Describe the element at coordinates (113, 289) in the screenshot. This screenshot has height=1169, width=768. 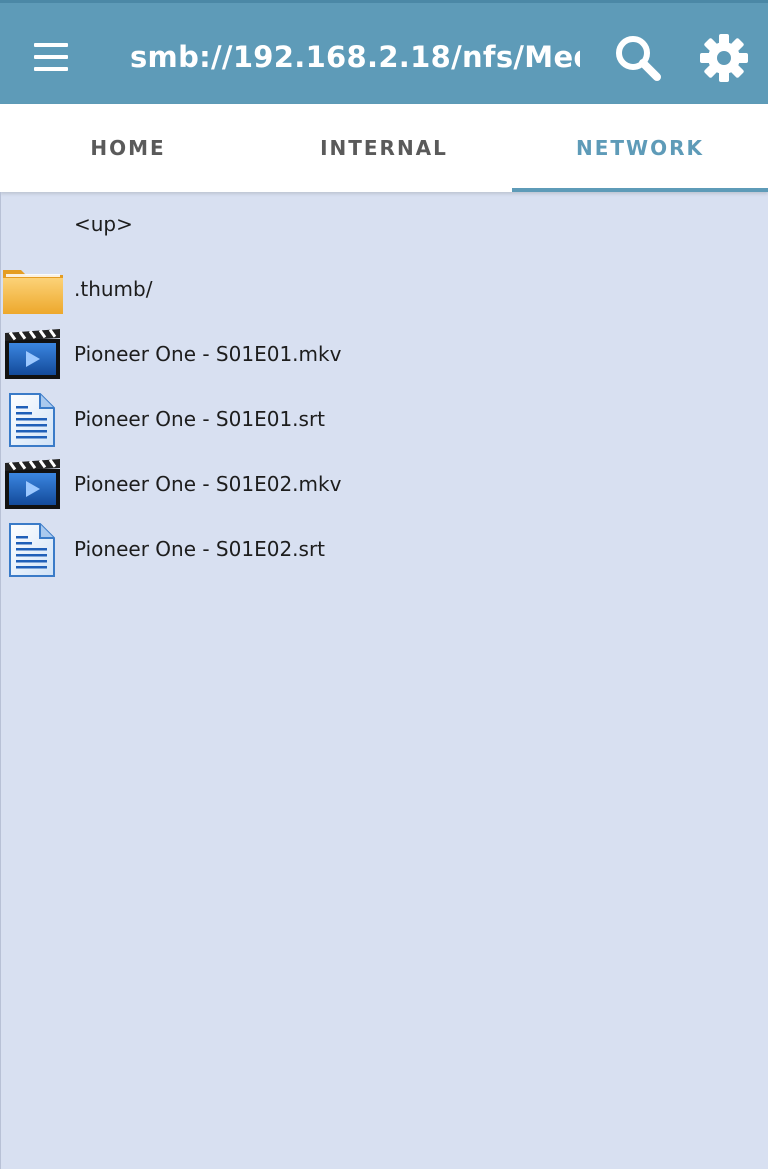
I see `file-name: .thumb/` at that location.